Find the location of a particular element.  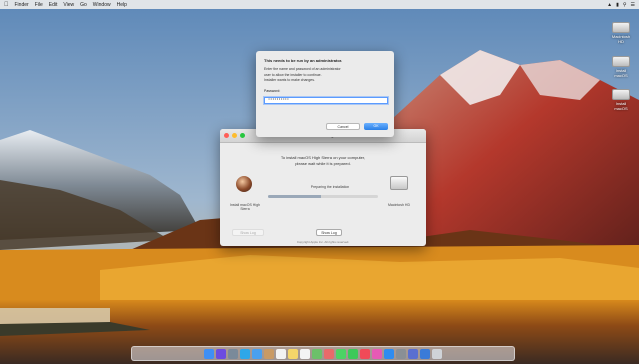

menu-item-window: Window is located at coordinates (102, 5).